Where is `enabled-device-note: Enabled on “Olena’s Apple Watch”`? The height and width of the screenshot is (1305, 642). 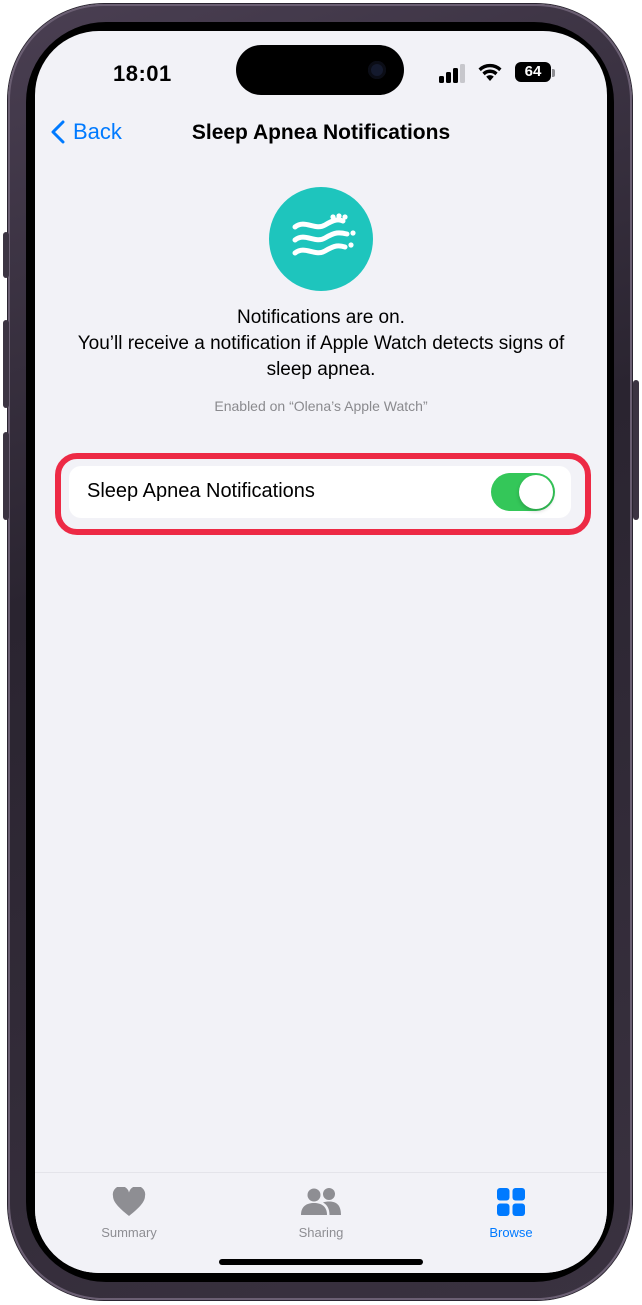
enabled-device-note: Enabled on “Olena’s Apple Watch” is located at coordinates (321, 406).